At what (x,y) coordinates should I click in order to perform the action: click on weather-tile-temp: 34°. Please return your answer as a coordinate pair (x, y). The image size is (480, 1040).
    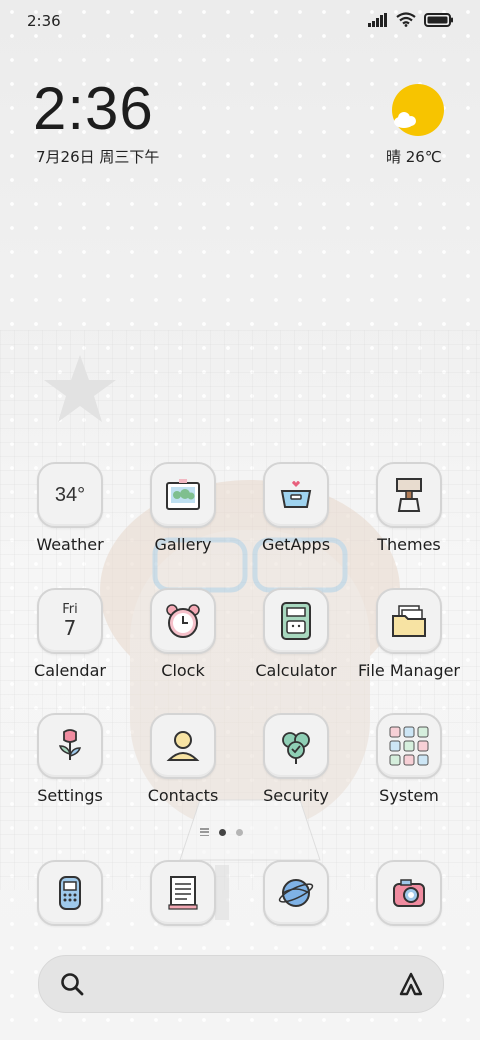
    Looking at the image, I should click on (70, 494).